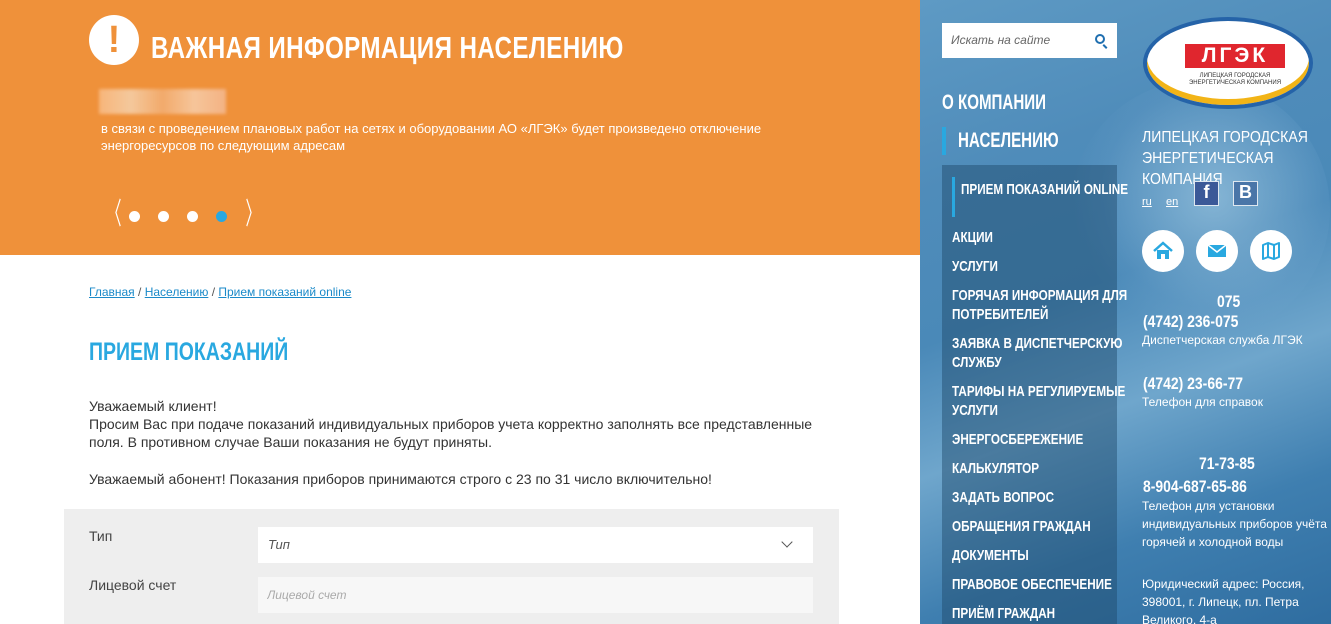  I want to click on nav-item-company: О КОМПАНИИ, so click(994, 103).